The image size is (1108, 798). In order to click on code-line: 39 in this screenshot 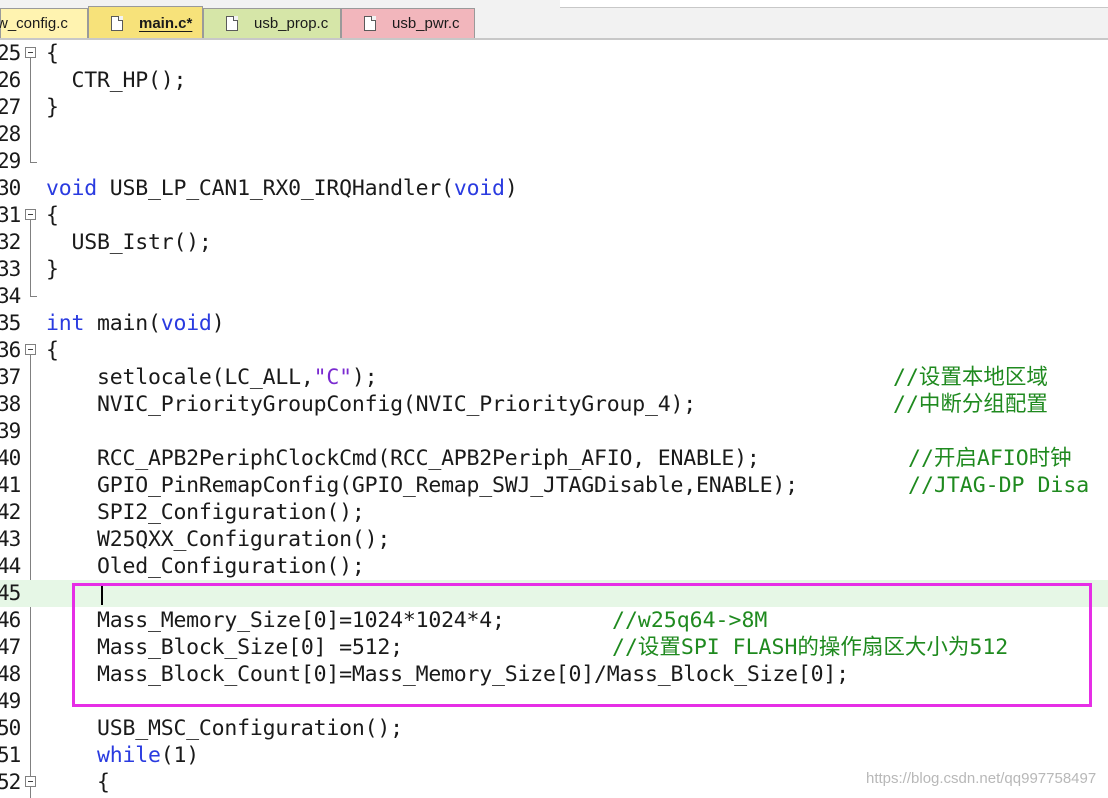, I will do `click(554, 431)`.